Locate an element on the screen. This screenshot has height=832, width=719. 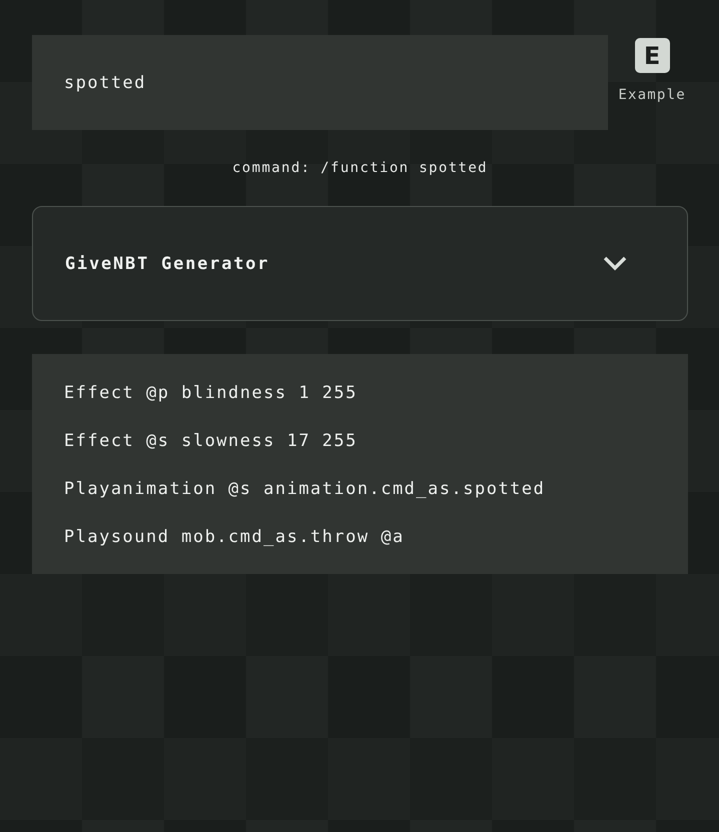
example-button: E Example is located at coordinates (652, 69).